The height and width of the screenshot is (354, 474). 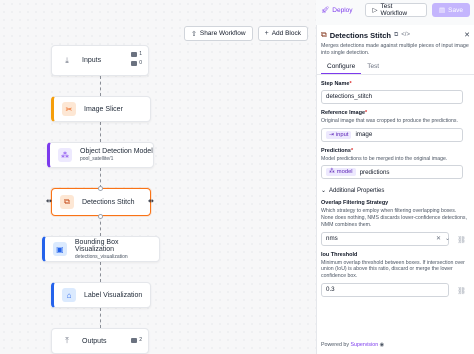 I want to click on download-icon: ⤓, so click(x=67, y=60).